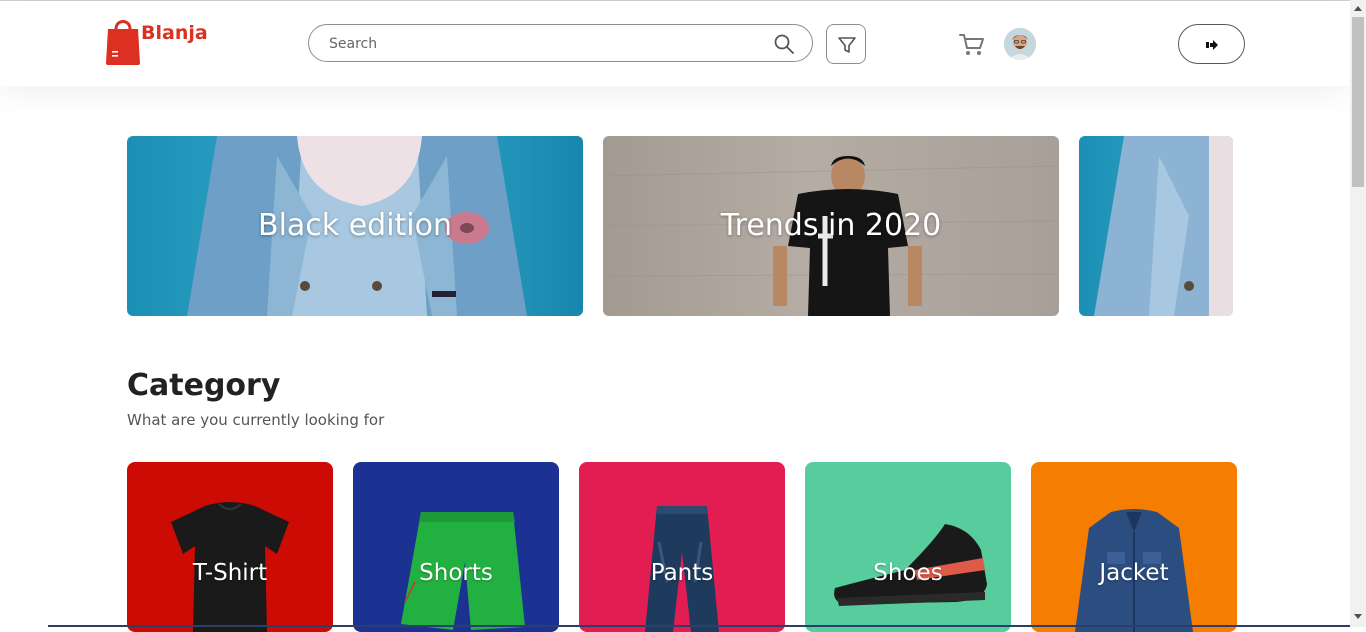 The height and width of the screenshot is (632, 1366). What do you see at coordinates (123, 42) in the screenshot?
I see `shopping-bag-icon` at bounding box center [123, 42].